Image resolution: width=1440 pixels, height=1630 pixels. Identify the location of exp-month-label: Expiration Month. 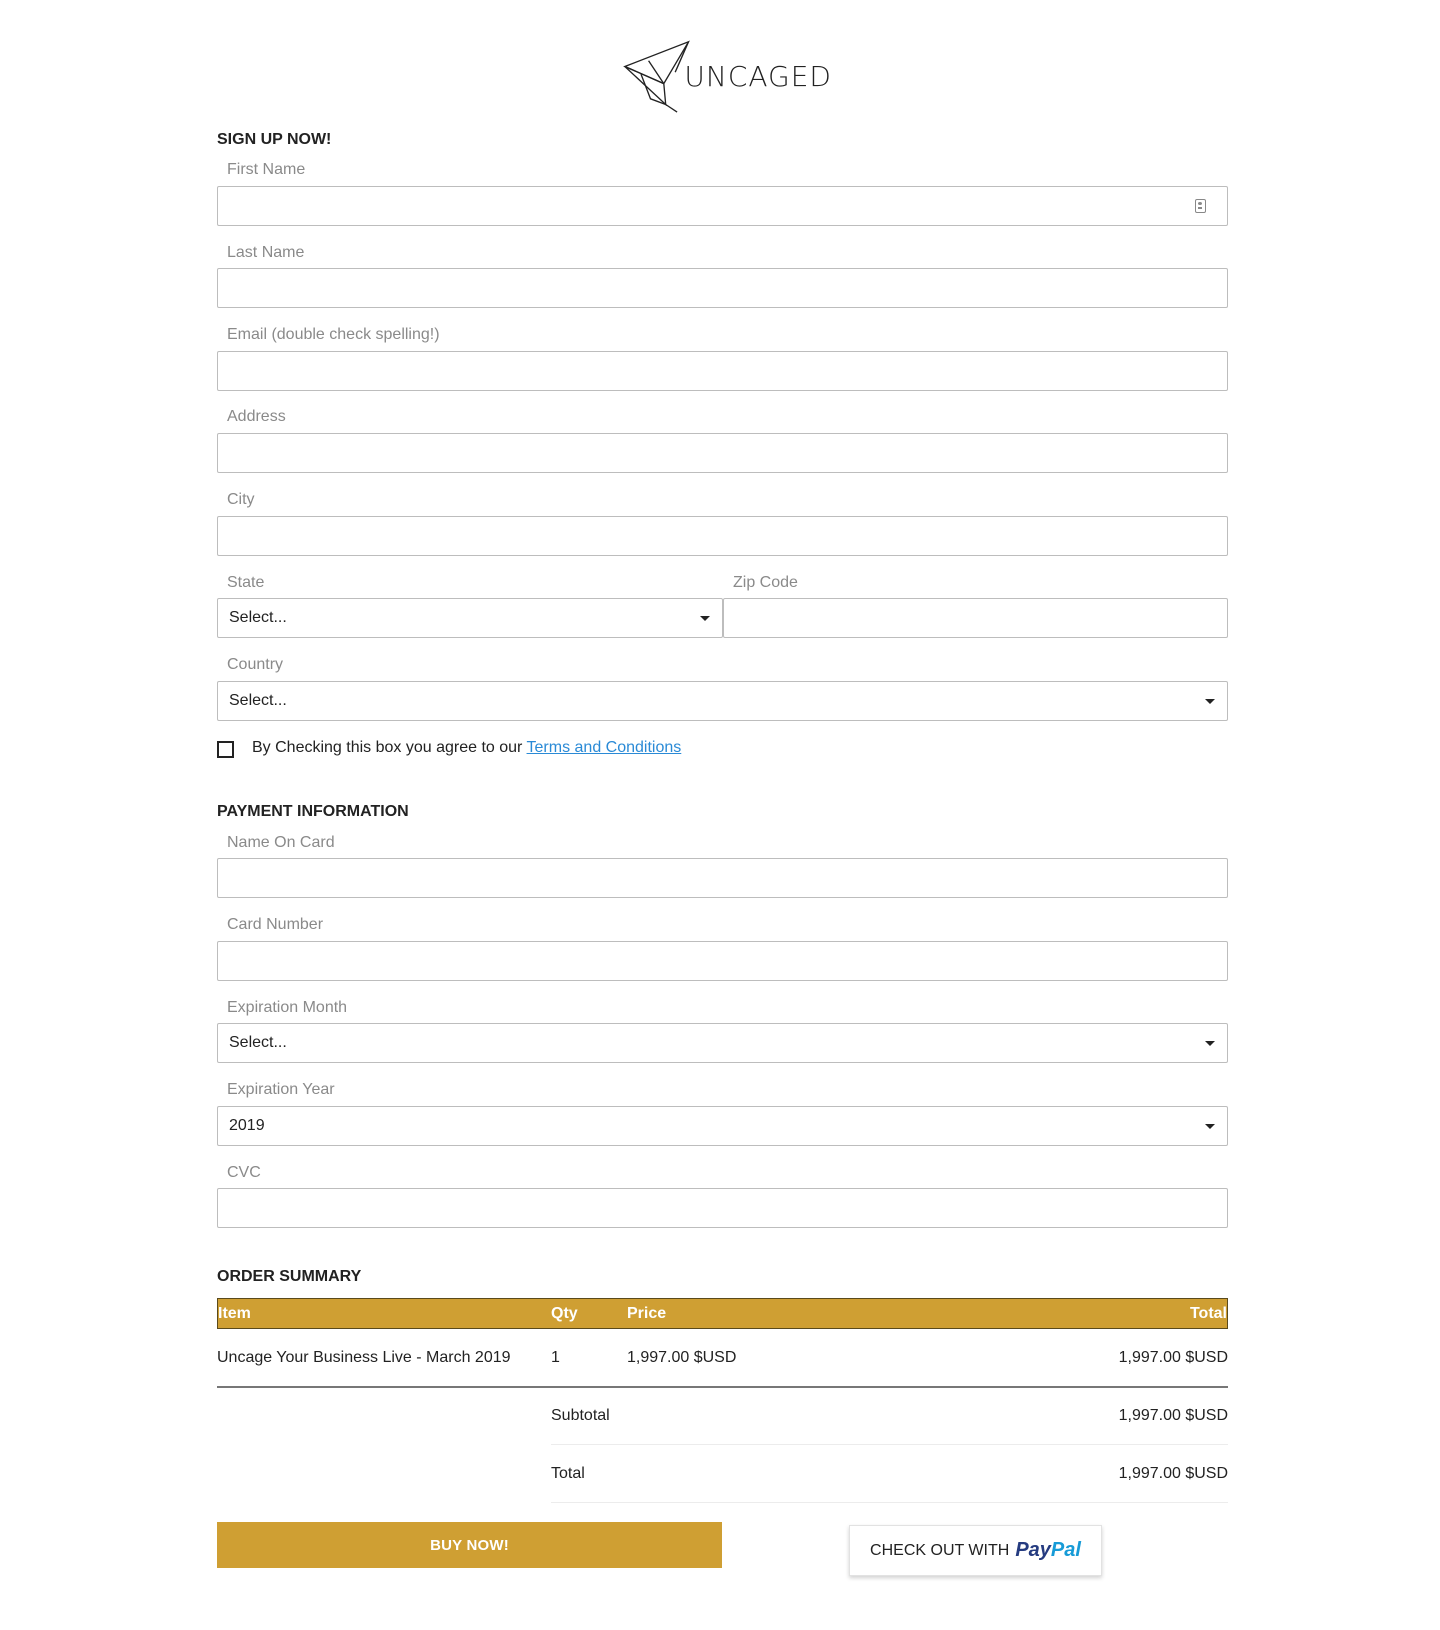
(287, 1007).